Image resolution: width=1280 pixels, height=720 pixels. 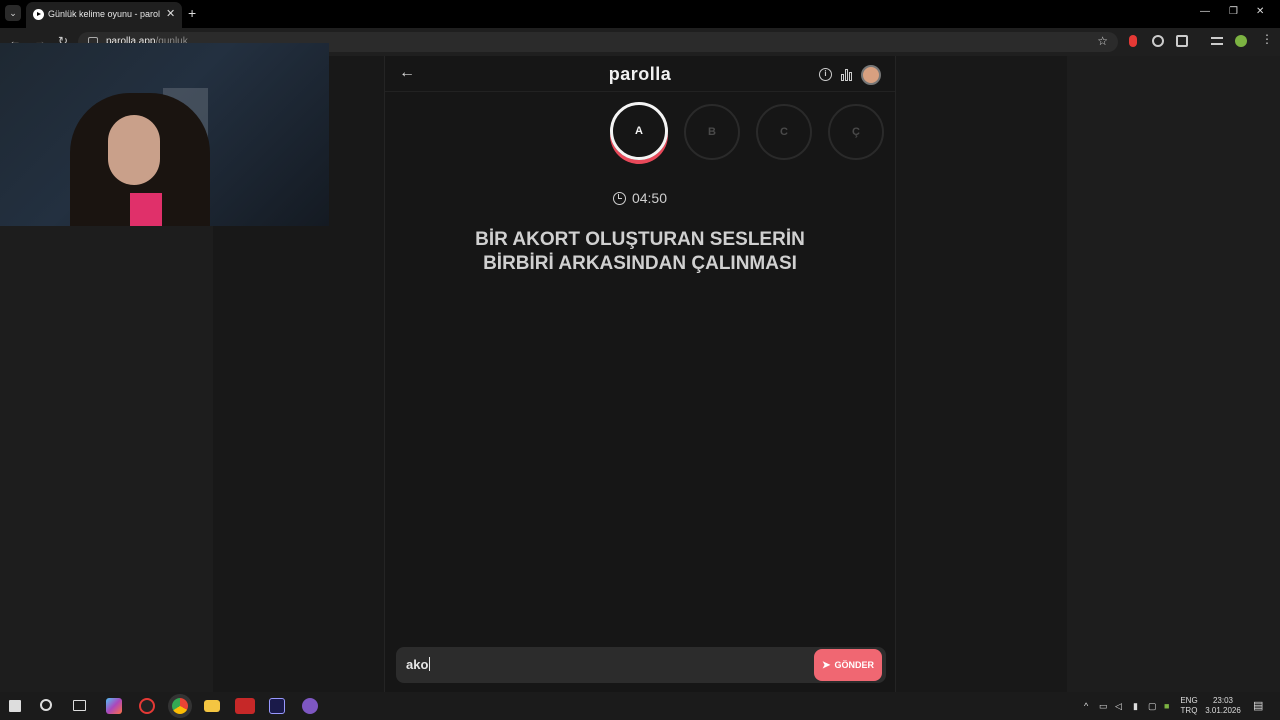 I want to click on info-icon: i, so click(x=825, y=74).